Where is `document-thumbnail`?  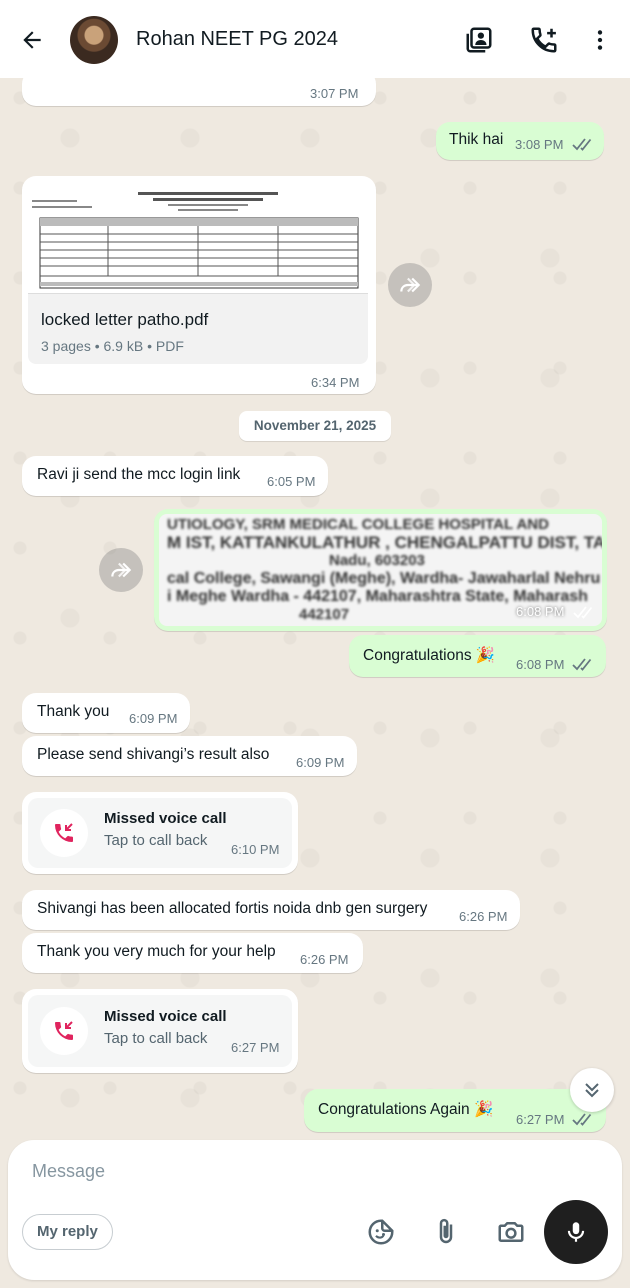 document-thumbnail is located at coordinates (198, 240).